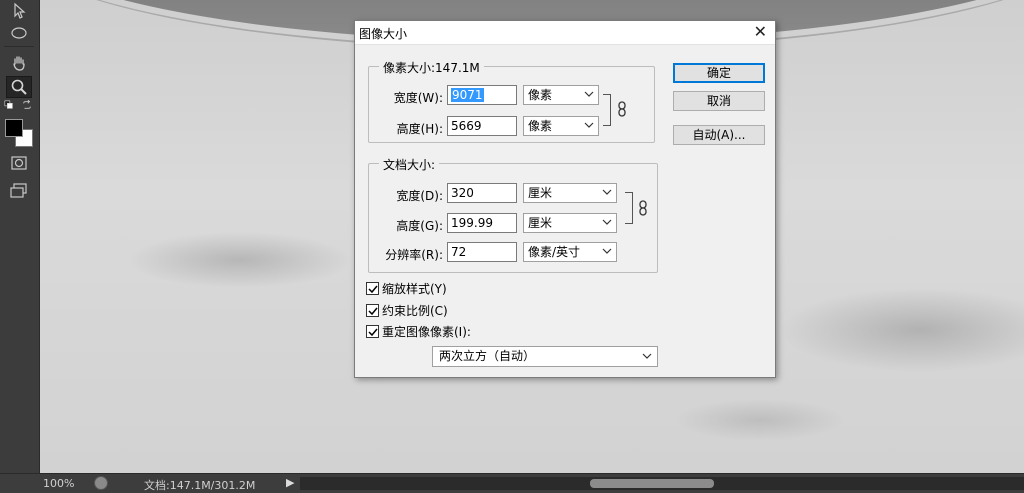  I want to click on pixel-height-input: 5669, so click(482, 126).